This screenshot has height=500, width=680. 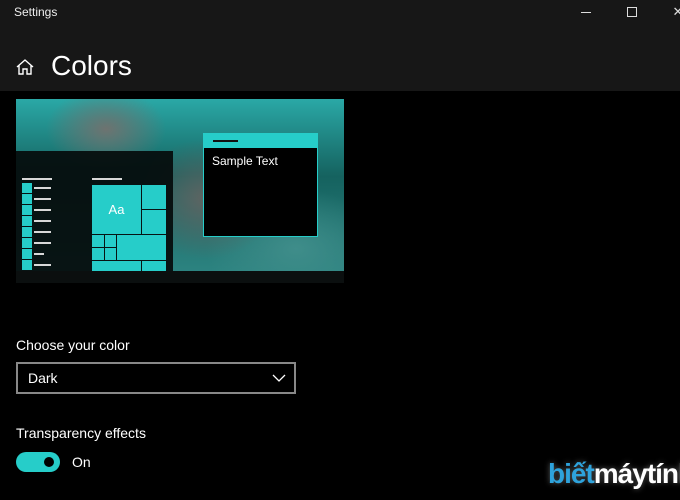 I want to click on taskbar-preview, so click(x=180, y=277).